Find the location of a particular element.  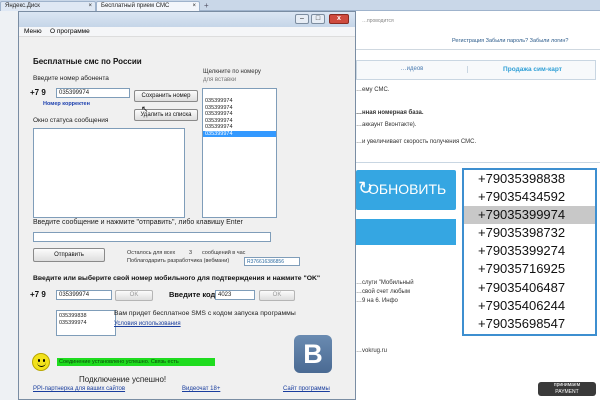

for-insert-label: для вставки is located at coordinates (220, 80).